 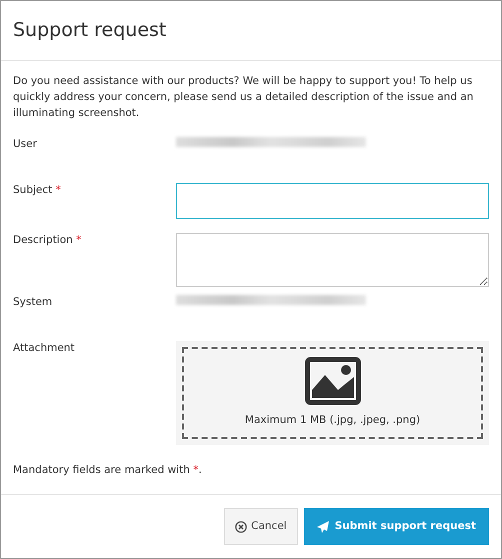 I want to click on upload-area: Maximum 1 MB (.jpg, .jpeg, .png), so click(x=332, y=392).